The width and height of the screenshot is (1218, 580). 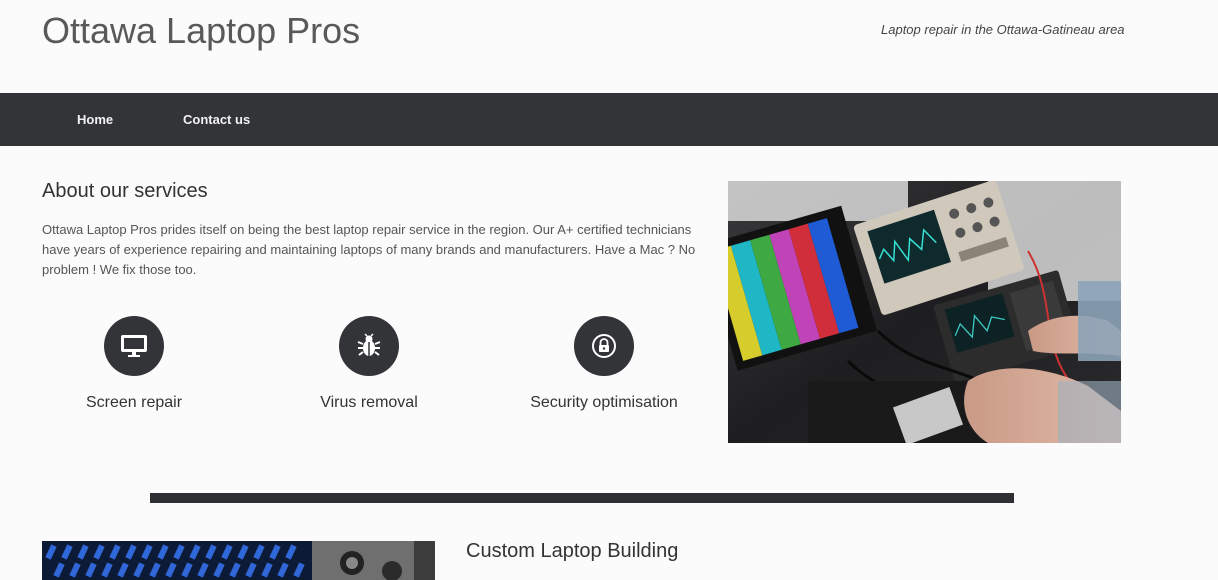 What do you see at coordinates (582, 498) in the screenshot?
I see `section-divider` at bounding box center [582, 498].